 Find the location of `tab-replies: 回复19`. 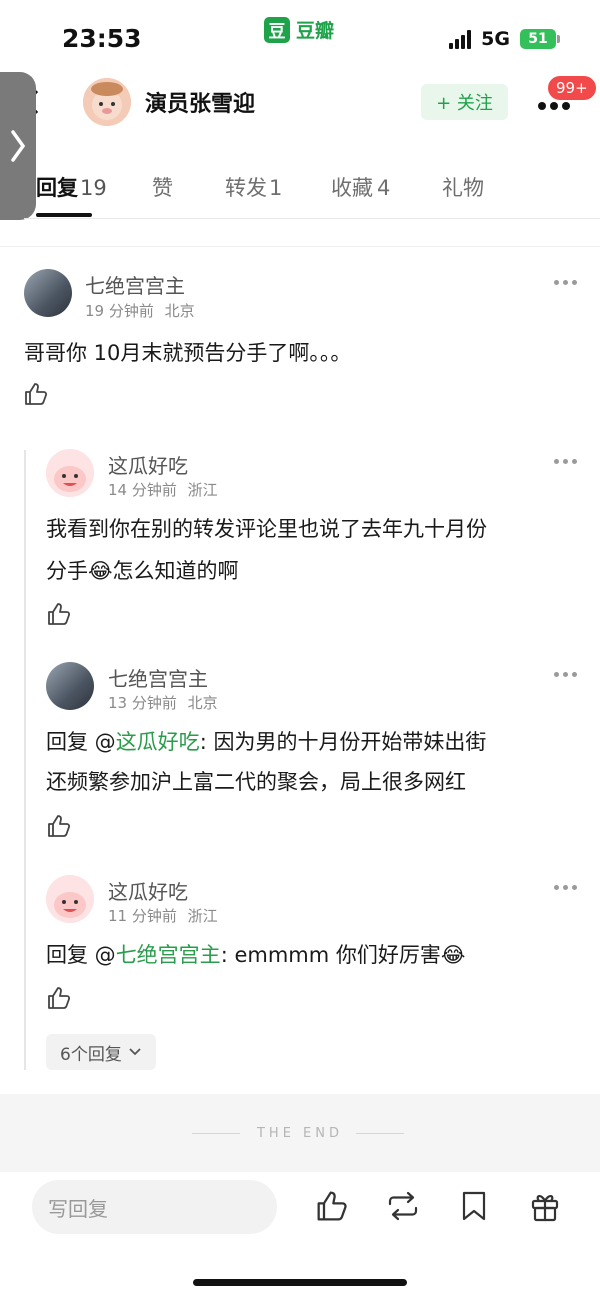

tab-replies: 回复19 is located at coordinates (71, 187).